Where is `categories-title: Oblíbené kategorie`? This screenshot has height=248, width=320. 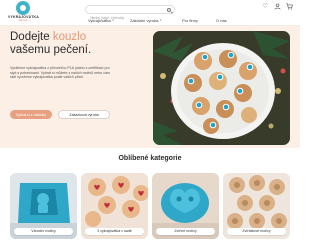
categories-title: Oblíbené kategorie is located at coordinates (150, 158).